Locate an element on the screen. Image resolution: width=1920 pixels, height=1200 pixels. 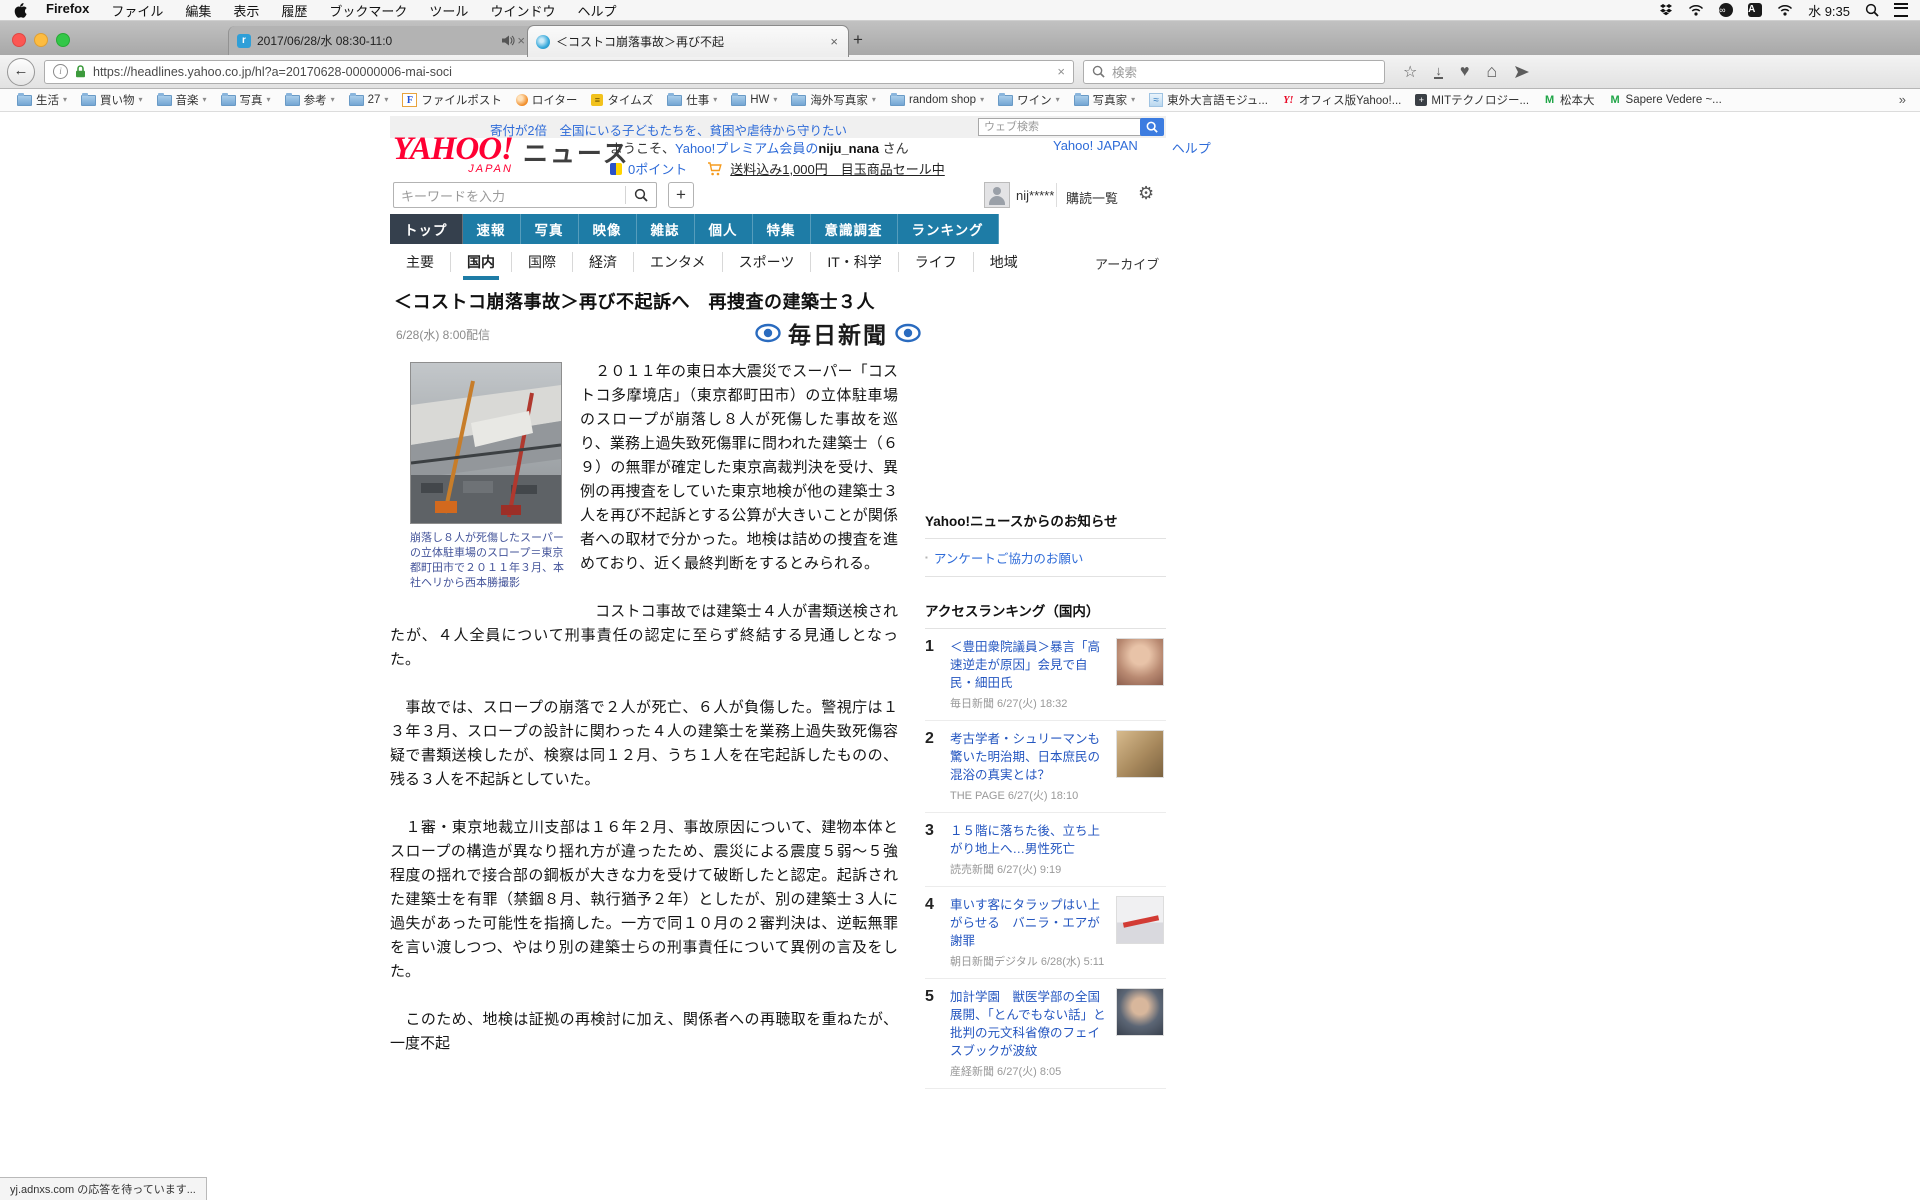
bookmark-item: 東外大言語モジュ... ▾ is located at coordinates (1208, 100).